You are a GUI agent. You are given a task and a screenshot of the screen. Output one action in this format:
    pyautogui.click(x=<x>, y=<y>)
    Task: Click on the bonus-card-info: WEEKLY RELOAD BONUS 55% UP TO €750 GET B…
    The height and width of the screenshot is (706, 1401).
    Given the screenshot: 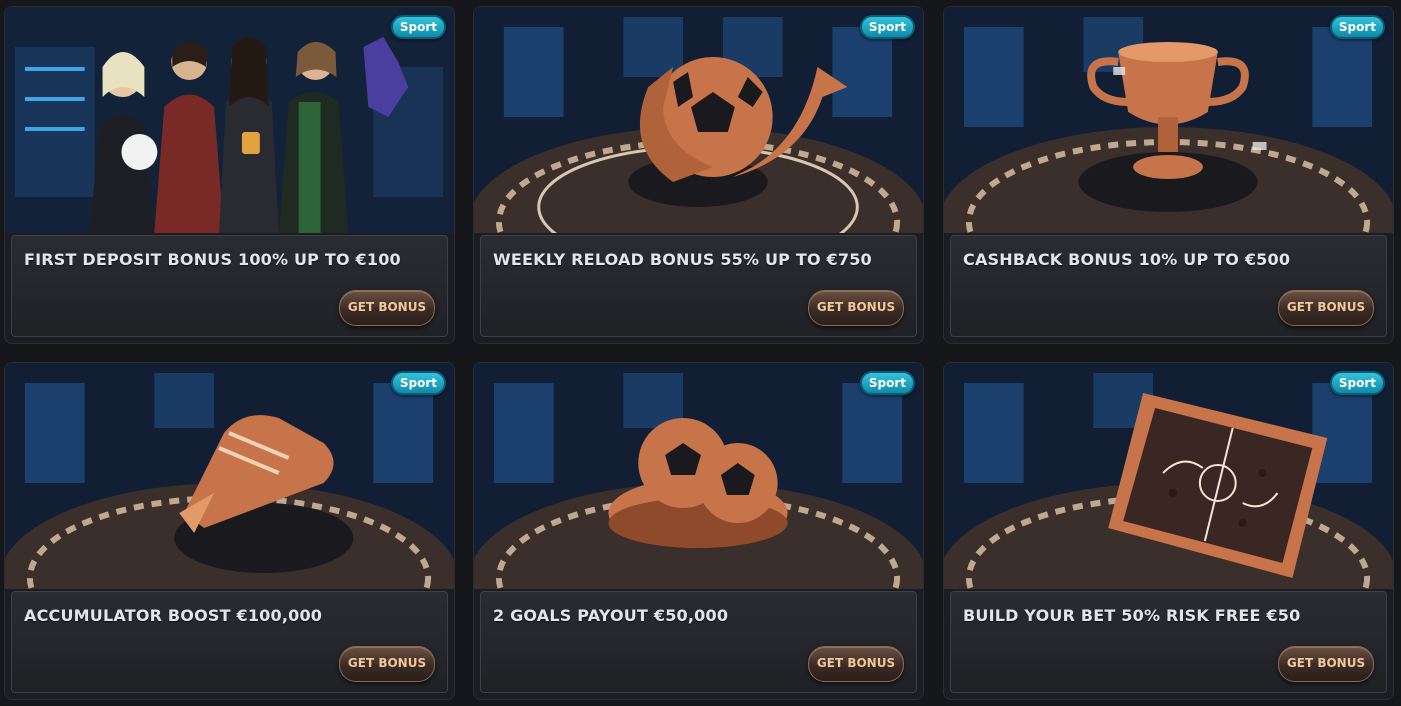 What is the action you would take?
    pyautogui.click(x=698, y=286)
    